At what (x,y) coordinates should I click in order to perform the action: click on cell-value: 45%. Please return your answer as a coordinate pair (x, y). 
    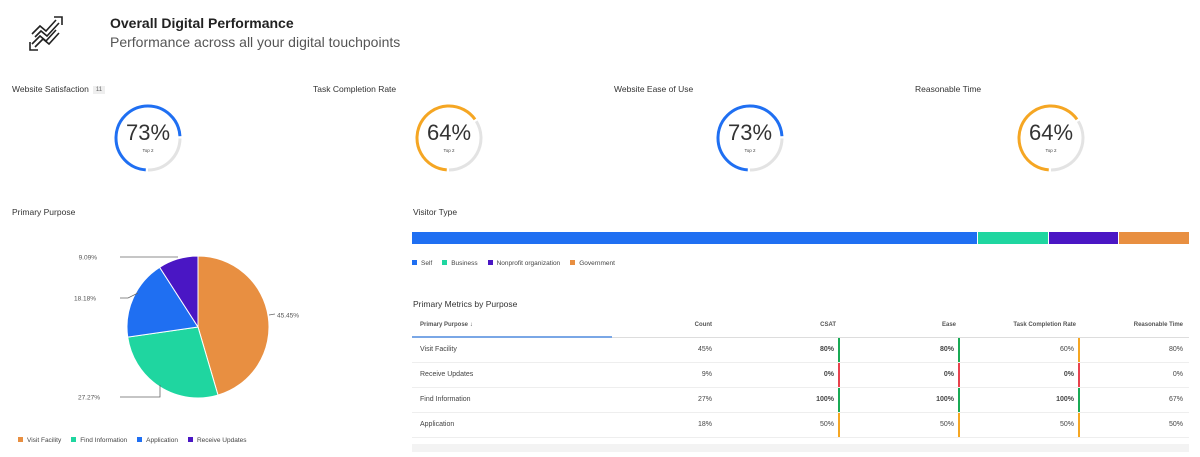
    Looking at the image, I should click on (704, 349).